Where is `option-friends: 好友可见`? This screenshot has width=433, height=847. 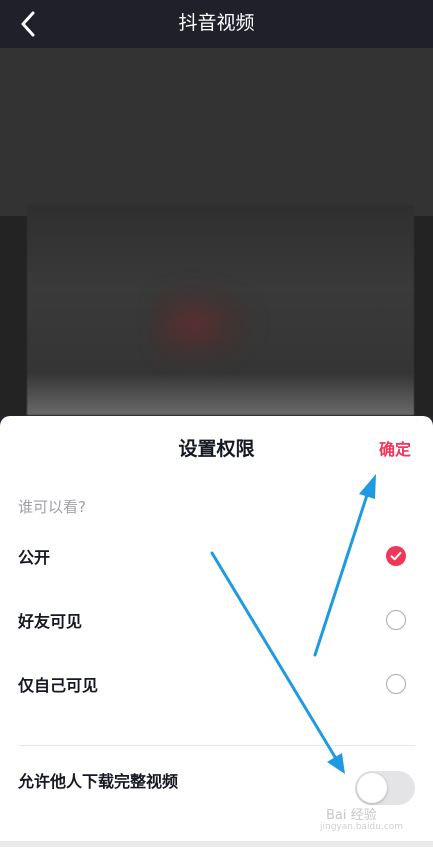 option-friends: 好友可见 is located at coordinates (216, 620).